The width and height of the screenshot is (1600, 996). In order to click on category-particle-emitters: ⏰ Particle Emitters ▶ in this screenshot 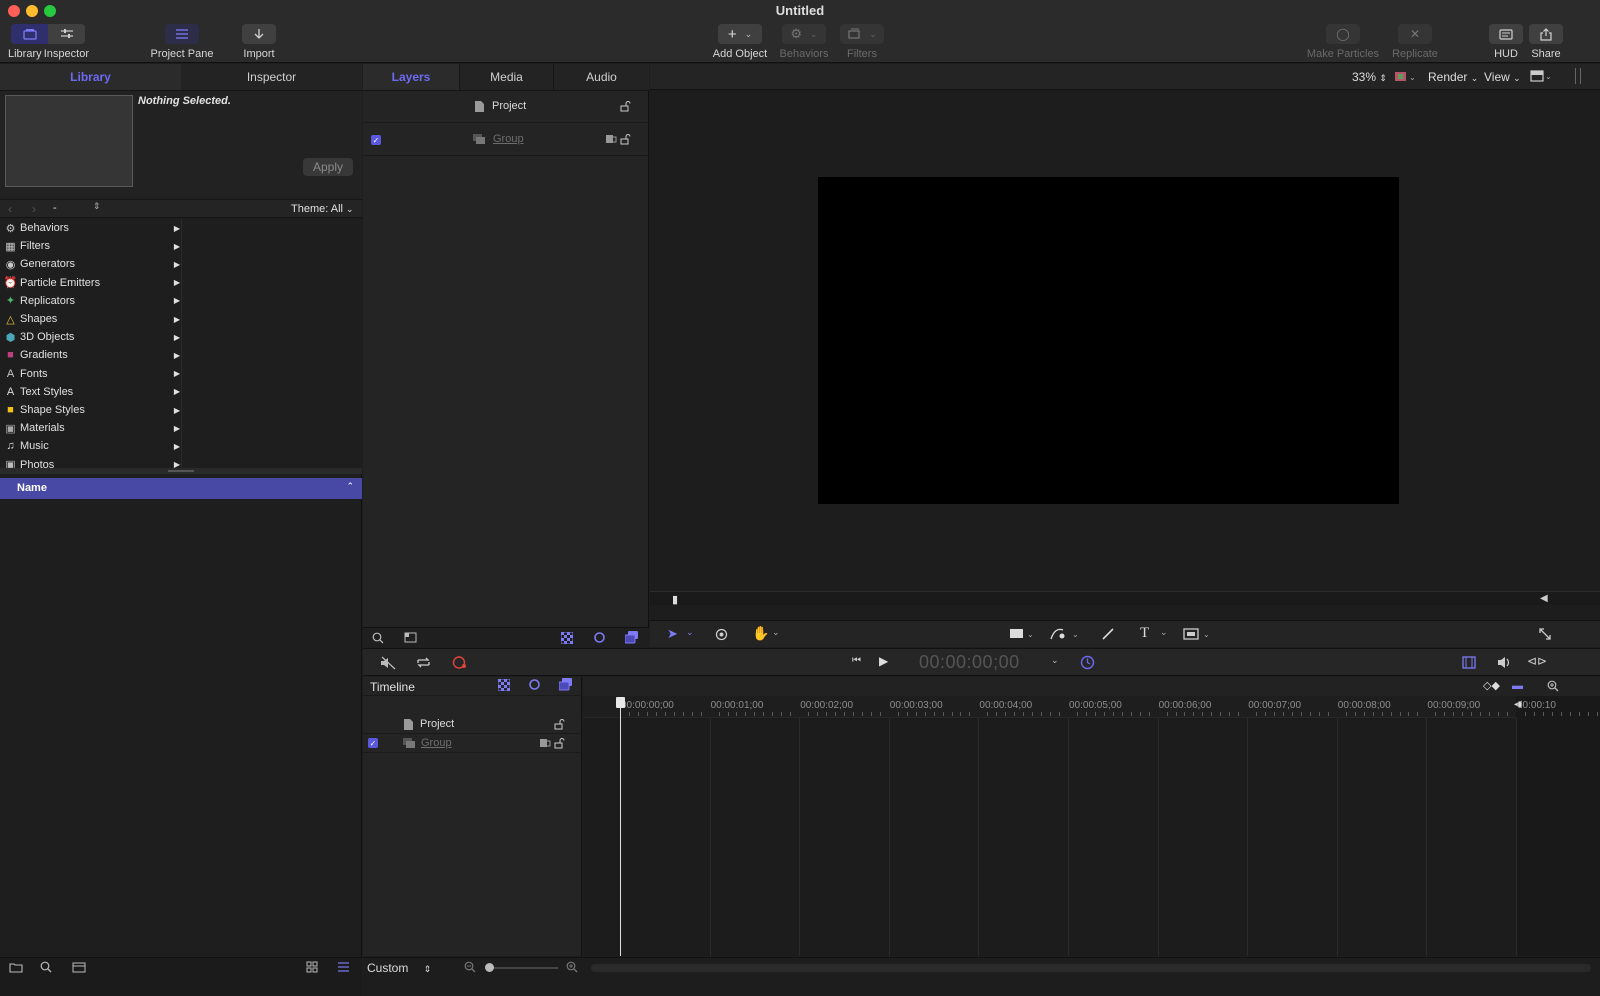, I will do `click(93, 283)`.